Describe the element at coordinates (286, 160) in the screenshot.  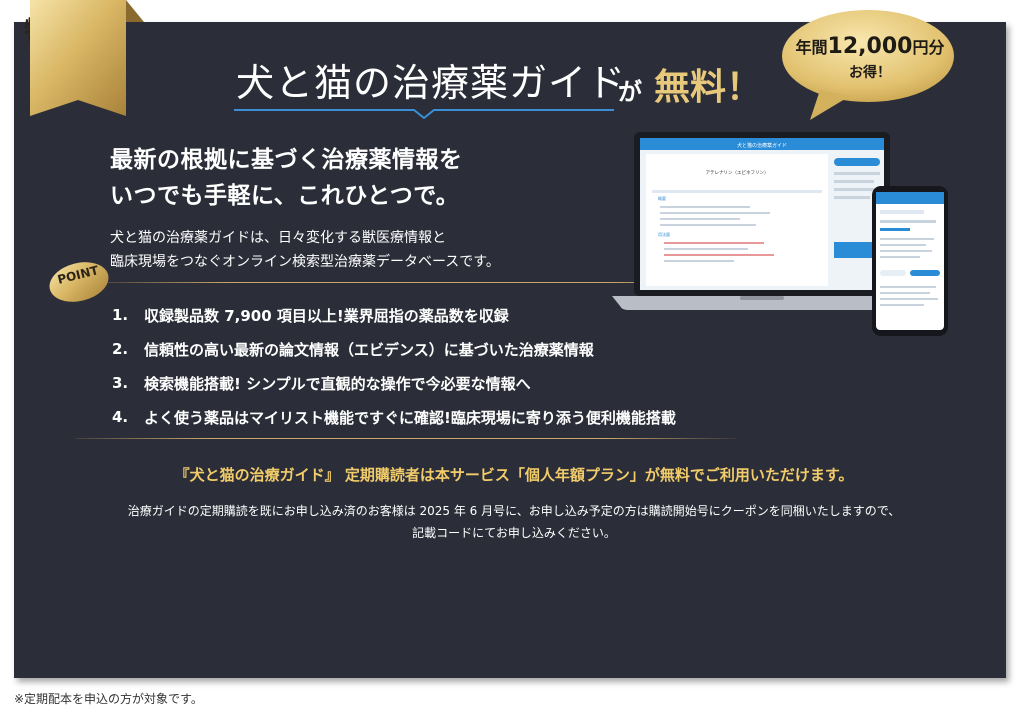
I see `headline-line1: 最新の根拠に基づく治療薬情報を` at that location.